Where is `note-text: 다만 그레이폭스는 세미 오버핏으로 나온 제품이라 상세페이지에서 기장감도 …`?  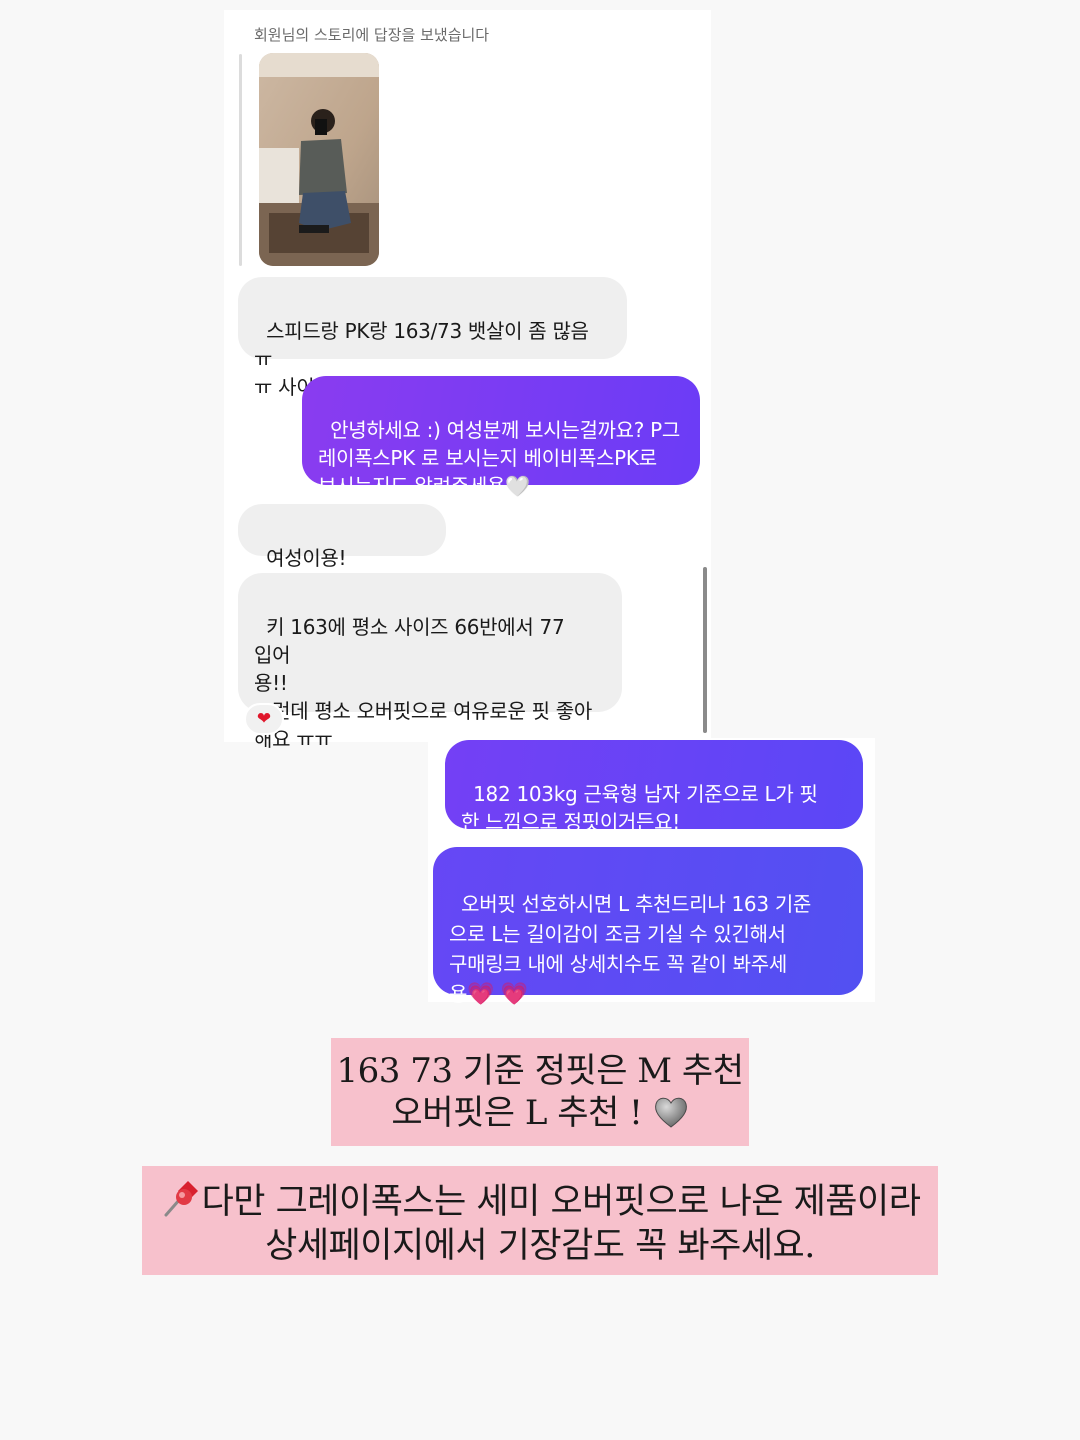
note-text: 다만 그레이폭스는 세미 오버핏으로 나온 제품이라 상세페이지에서 기장감도 … is located at coordinates (561, 1224).